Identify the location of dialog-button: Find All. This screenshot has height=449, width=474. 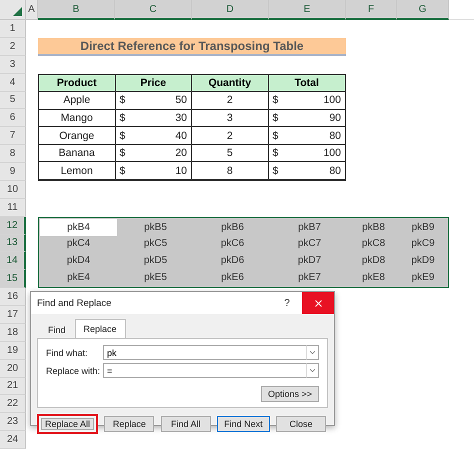
(185, 424).